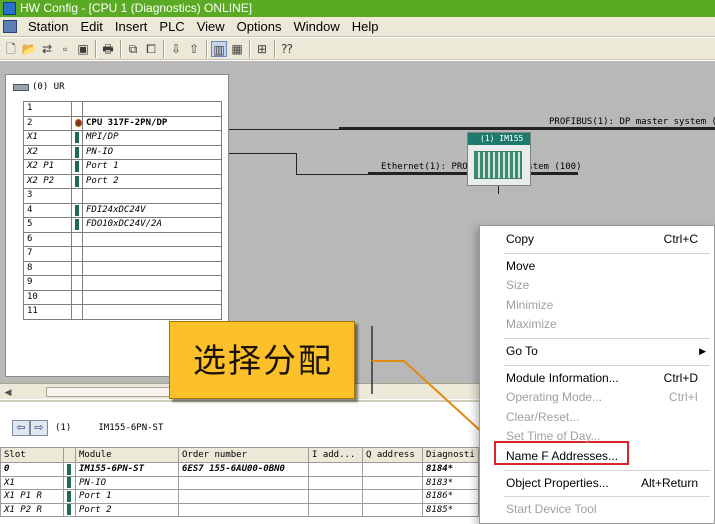 The width and height of the screenshot is (715, 524). I want to click on menu-plc: PLC, so click(171, 27).